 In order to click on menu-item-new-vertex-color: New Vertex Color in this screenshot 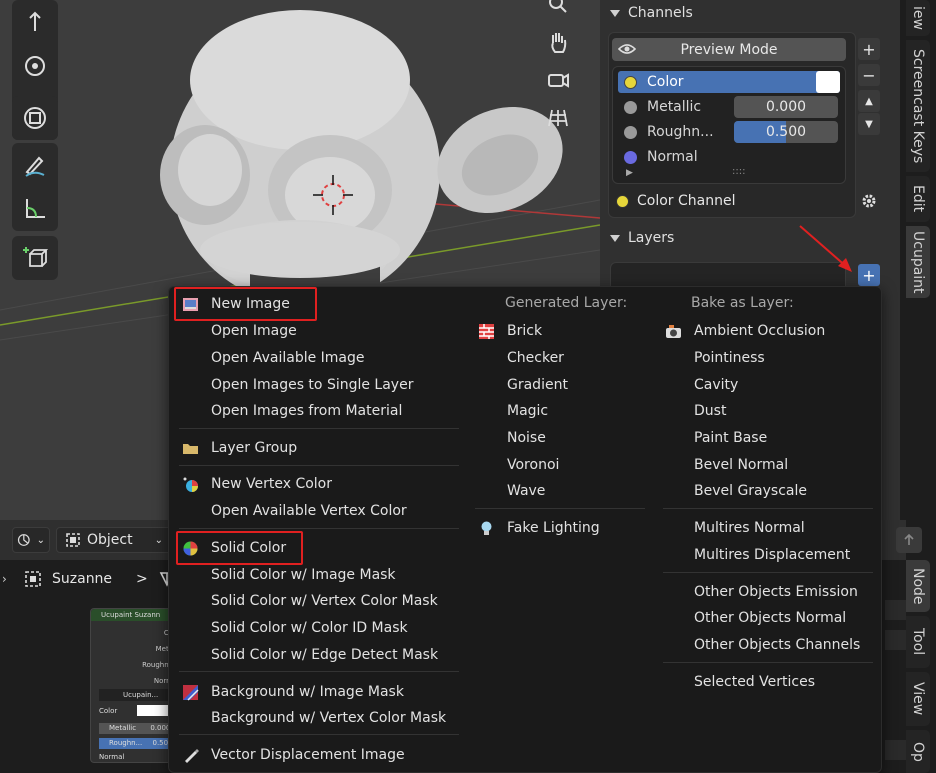, I will do `click(257, 484)`.